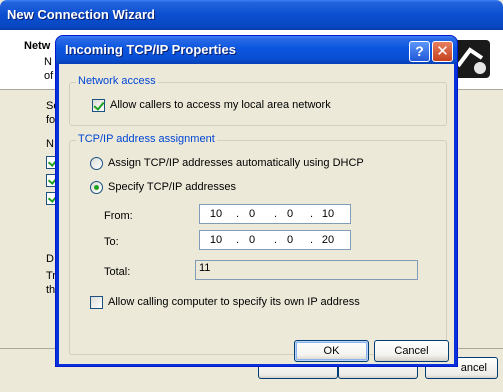 The width and height of the screenshot is (503, 392). Describe the element at coordinates (117, 272) in the screenshot. I see `total-label: Total:` at that location.